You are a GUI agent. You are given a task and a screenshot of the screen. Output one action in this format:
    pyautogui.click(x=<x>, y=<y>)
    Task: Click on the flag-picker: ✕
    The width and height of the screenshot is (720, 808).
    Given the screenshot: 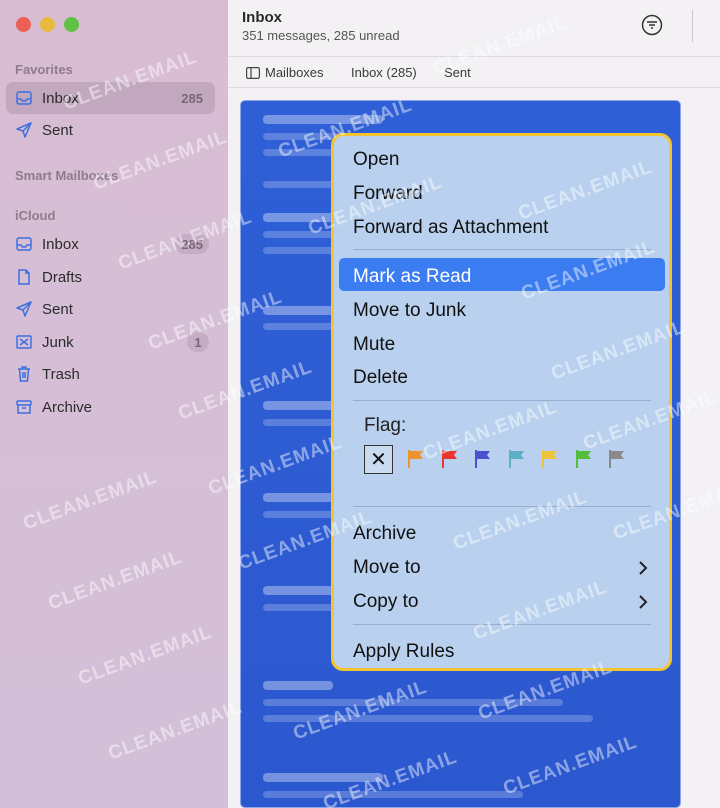 What is the action you would take?
    pyautogui.click(x=502, y=459)
    